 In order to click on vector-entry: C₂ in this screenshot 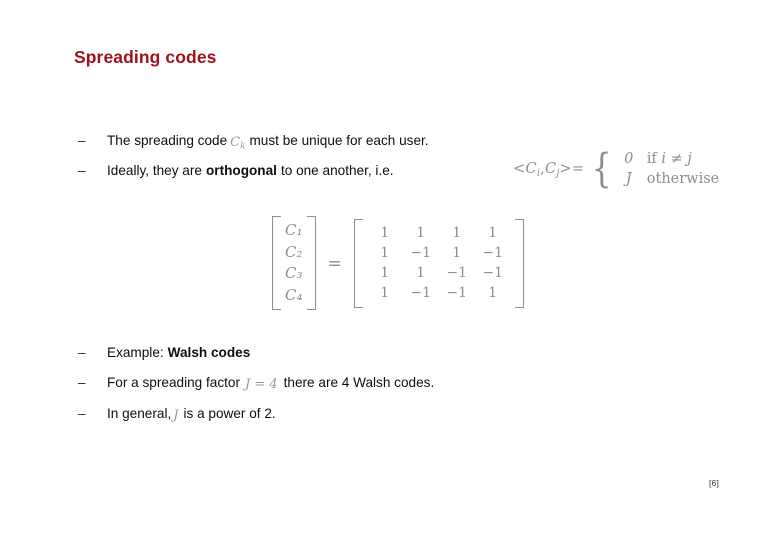, I will do `click(294, 251)`.